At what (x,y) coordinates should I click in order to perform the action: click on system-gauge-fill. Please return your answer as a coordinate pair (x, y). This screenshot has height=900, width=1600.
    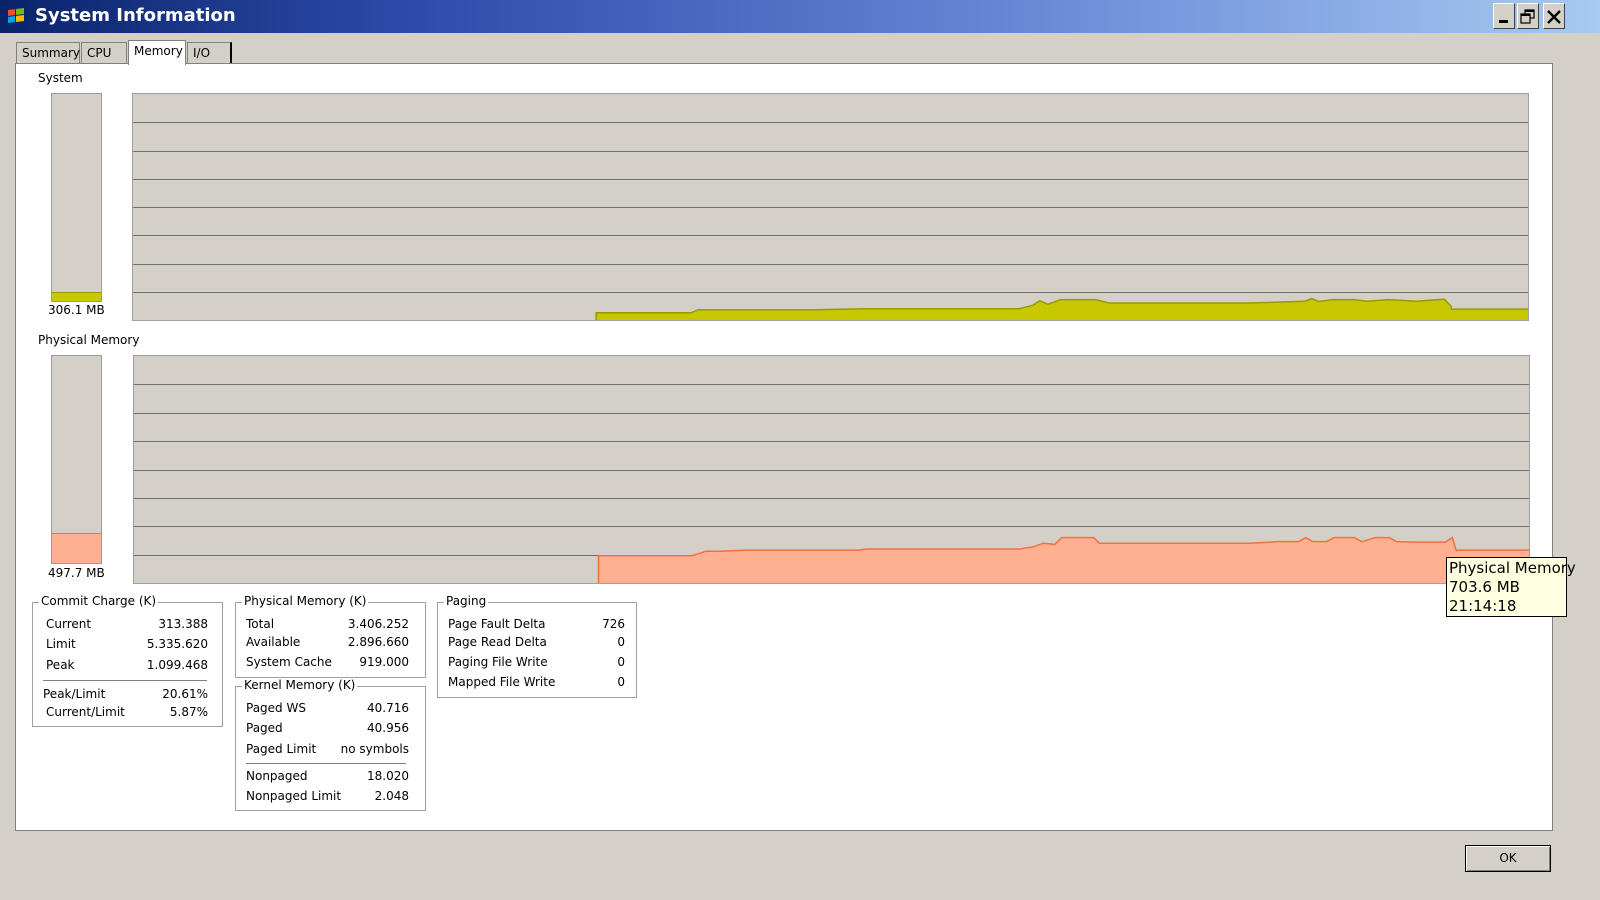
    Looking at the image, I should click on (76, 296).